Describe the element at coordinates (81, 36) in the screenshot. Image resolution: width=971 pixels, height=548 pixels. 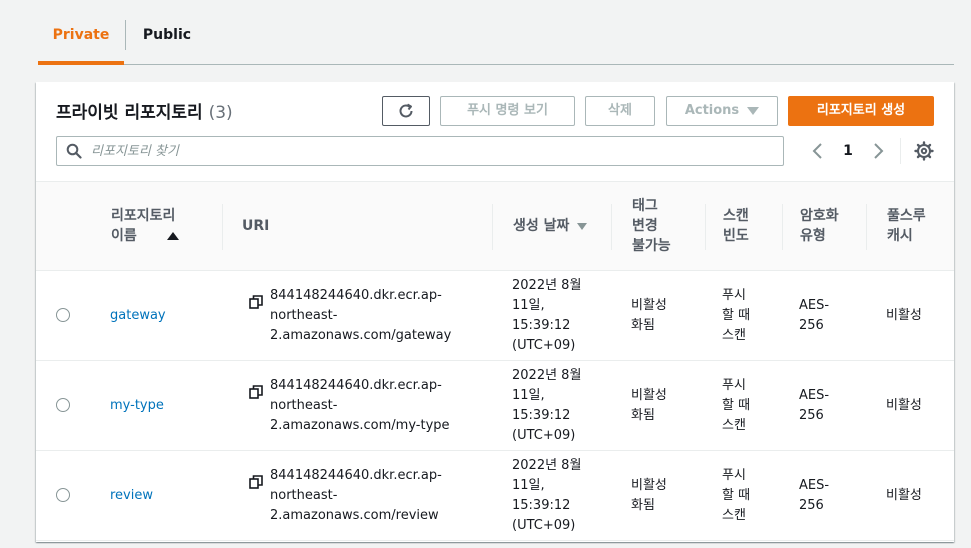
I see `tab-private: Private` at that location.